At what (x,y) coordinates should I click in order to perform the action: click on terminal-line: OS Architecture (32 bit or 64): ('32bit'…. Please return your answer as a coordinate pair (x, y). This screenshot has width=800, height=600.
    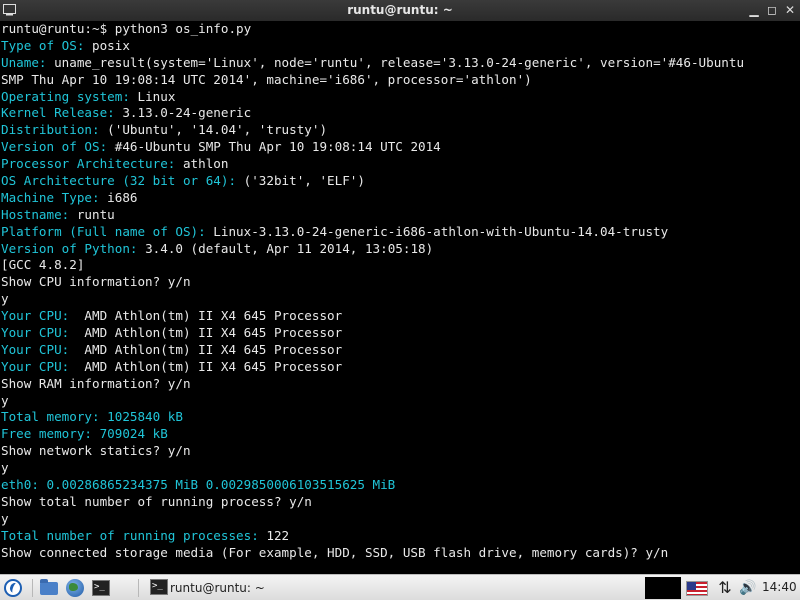
    Looking at the image, I should click on (400, 181).